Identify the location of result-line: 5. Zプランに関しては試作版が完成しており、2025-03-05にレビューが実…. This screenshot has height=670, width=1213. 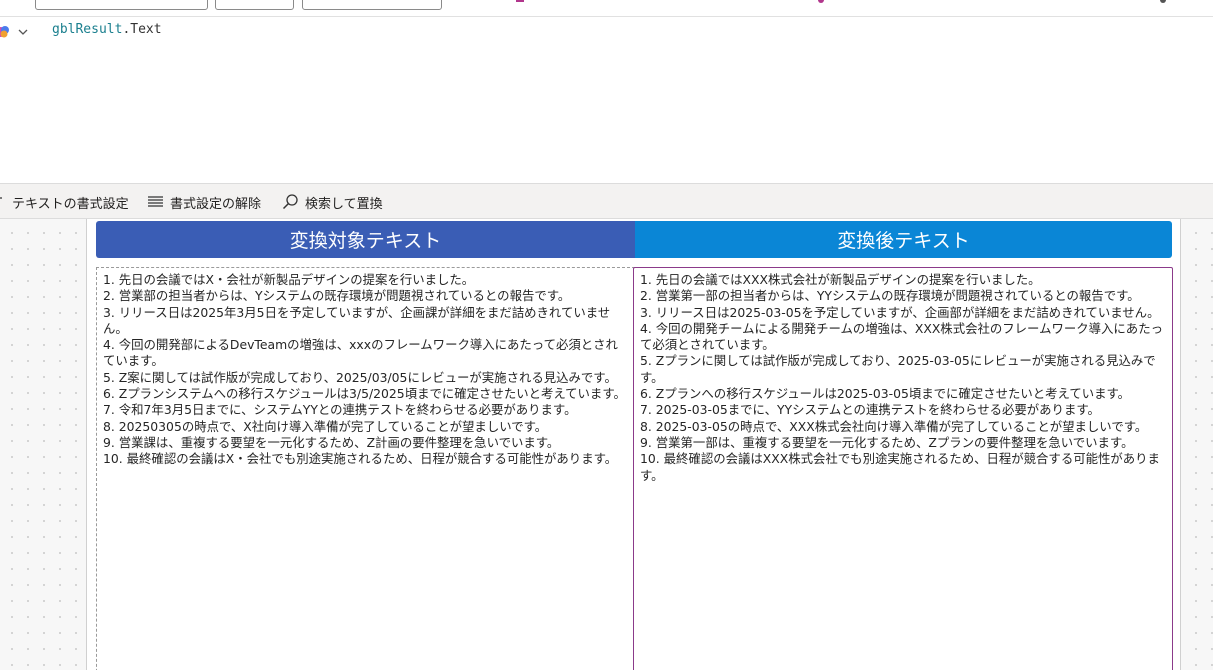
(898, 369).